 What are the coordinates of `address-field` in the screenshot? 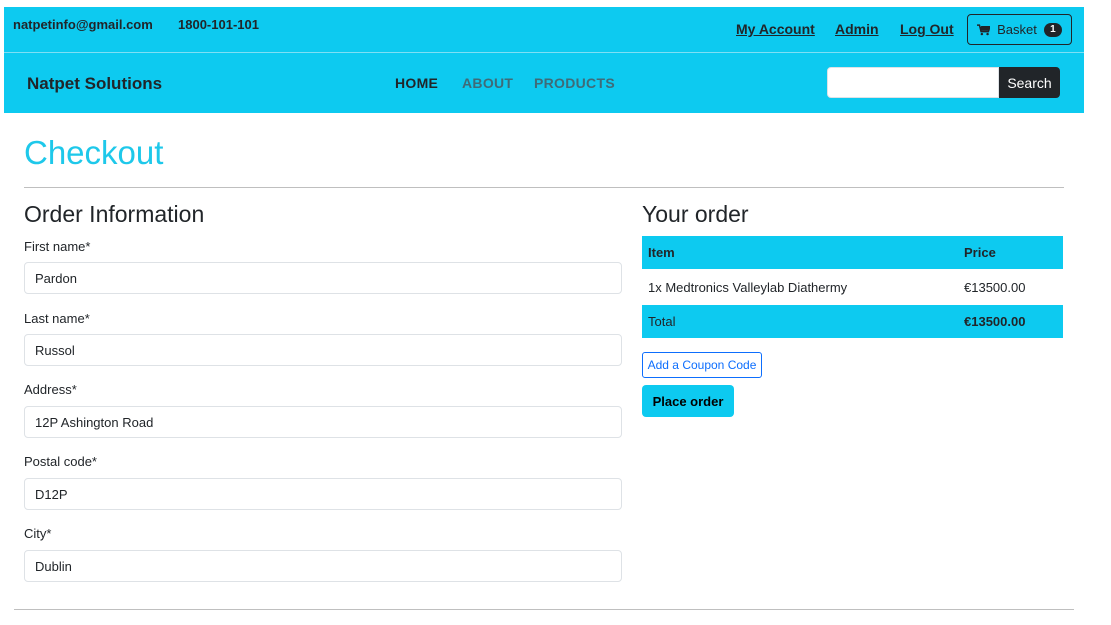 It's located at (323, 422).